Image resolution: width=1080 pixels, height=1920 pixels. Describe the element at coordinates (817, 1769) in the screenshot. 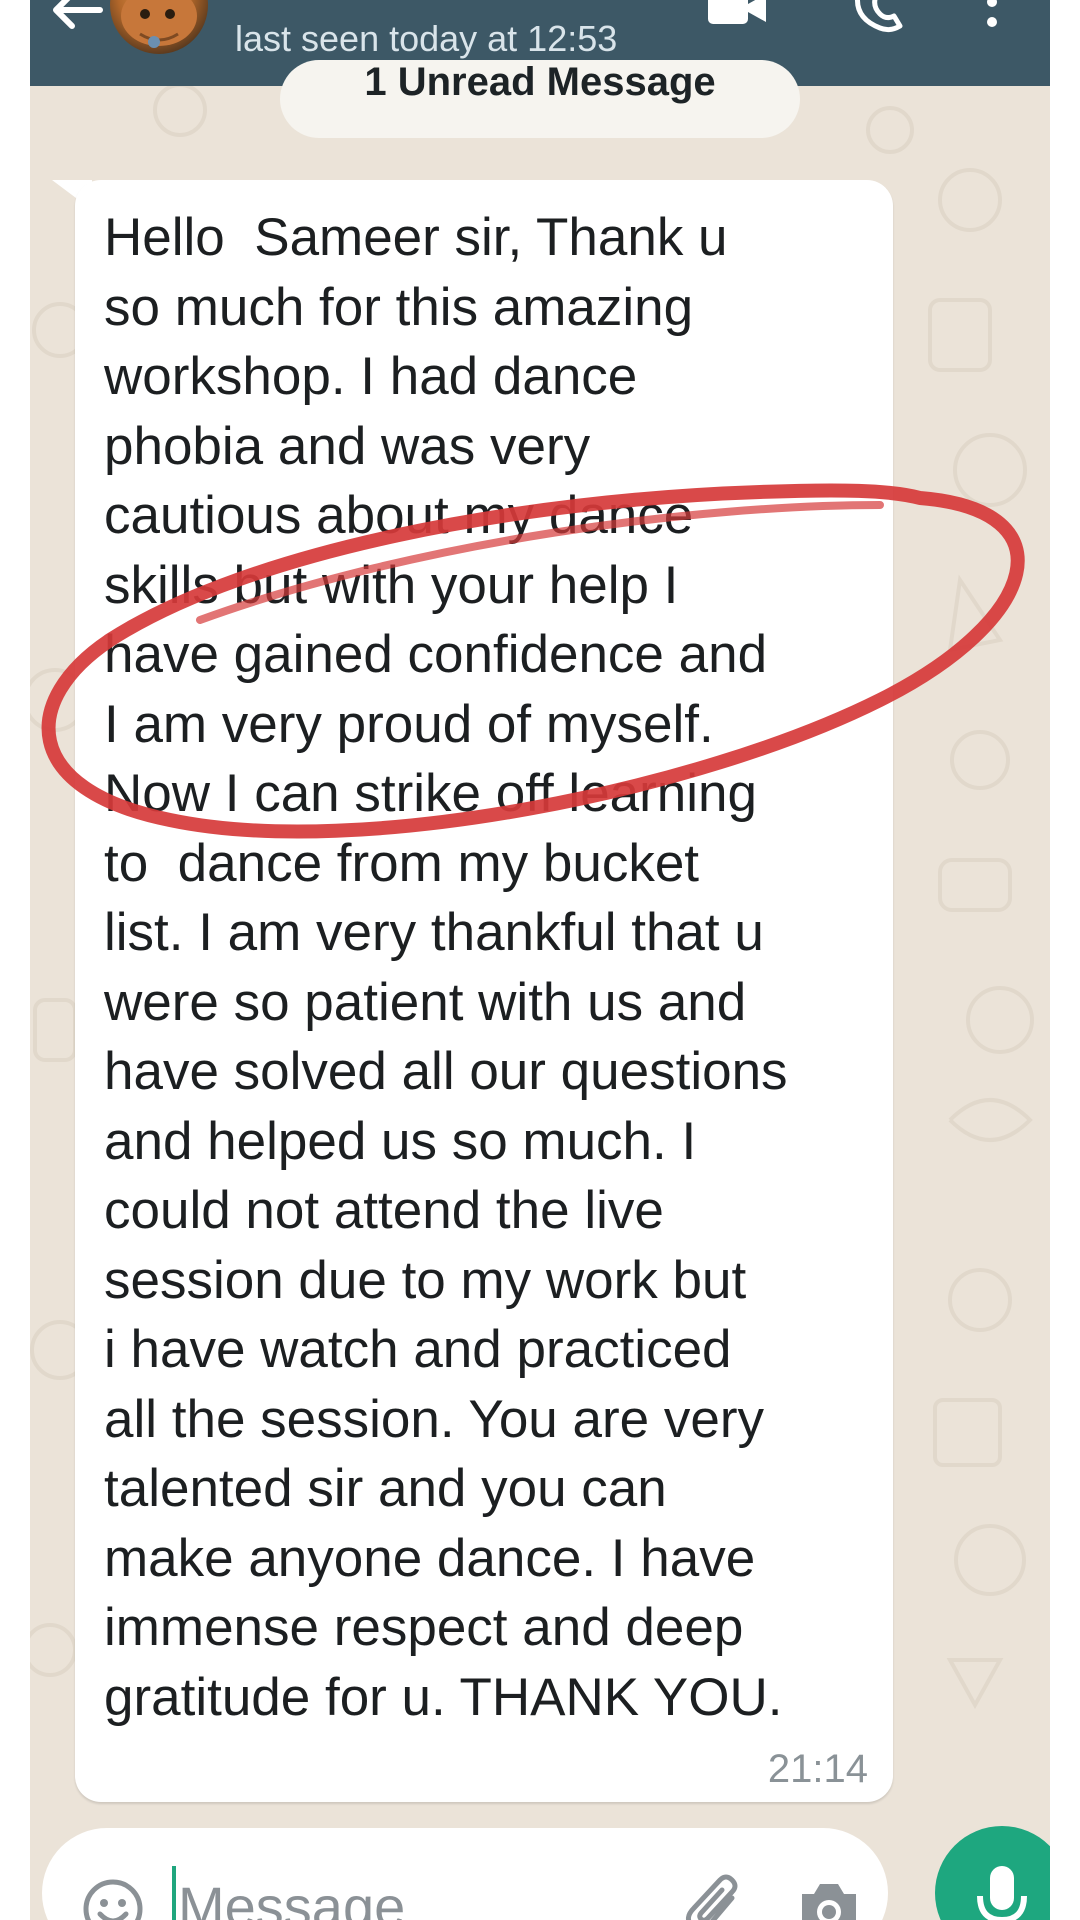

I see `message-timestamp: 21:14` at that location.